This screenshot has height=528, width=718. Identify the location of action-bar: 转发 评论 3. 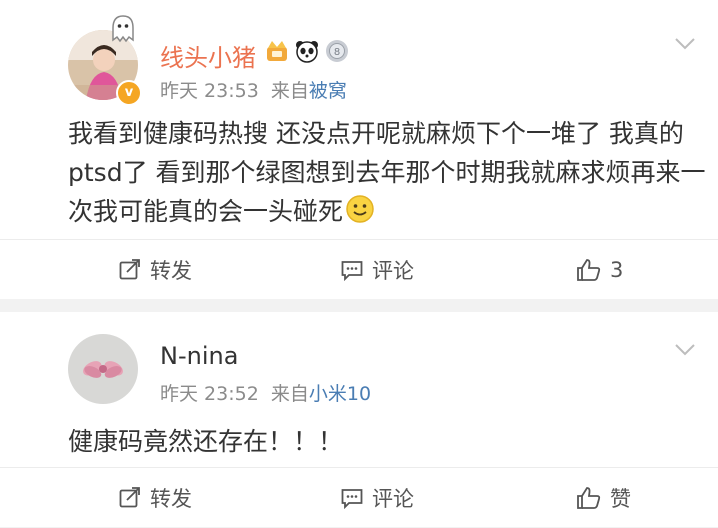
(359, 269).